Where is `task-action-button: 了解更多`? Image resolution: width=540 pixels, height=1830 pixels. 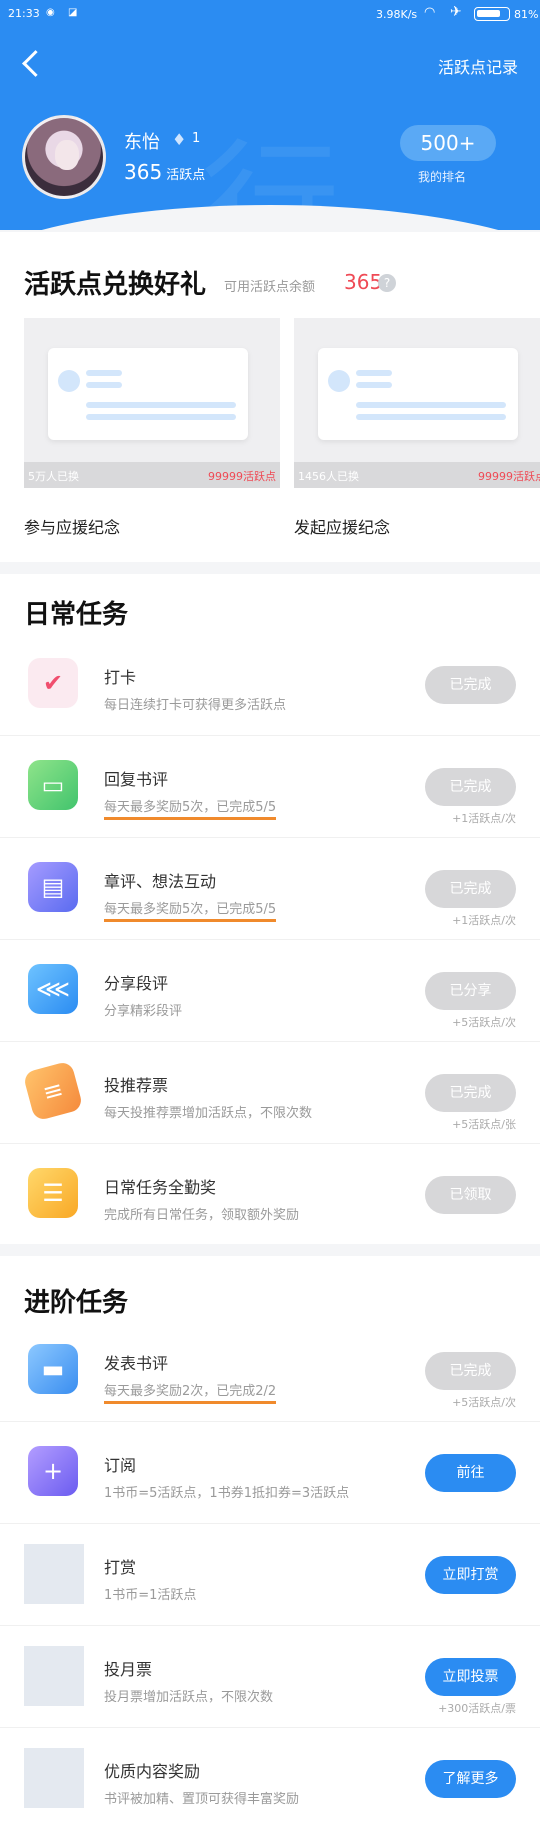
task-action-button: 了解更多 is located at coordinates (470, 1779).